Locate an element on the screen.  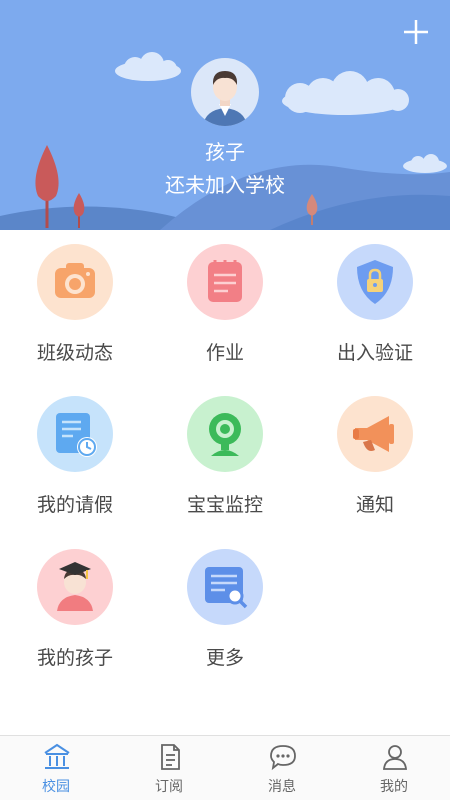
message-icon is located at coordinates (283, 758).